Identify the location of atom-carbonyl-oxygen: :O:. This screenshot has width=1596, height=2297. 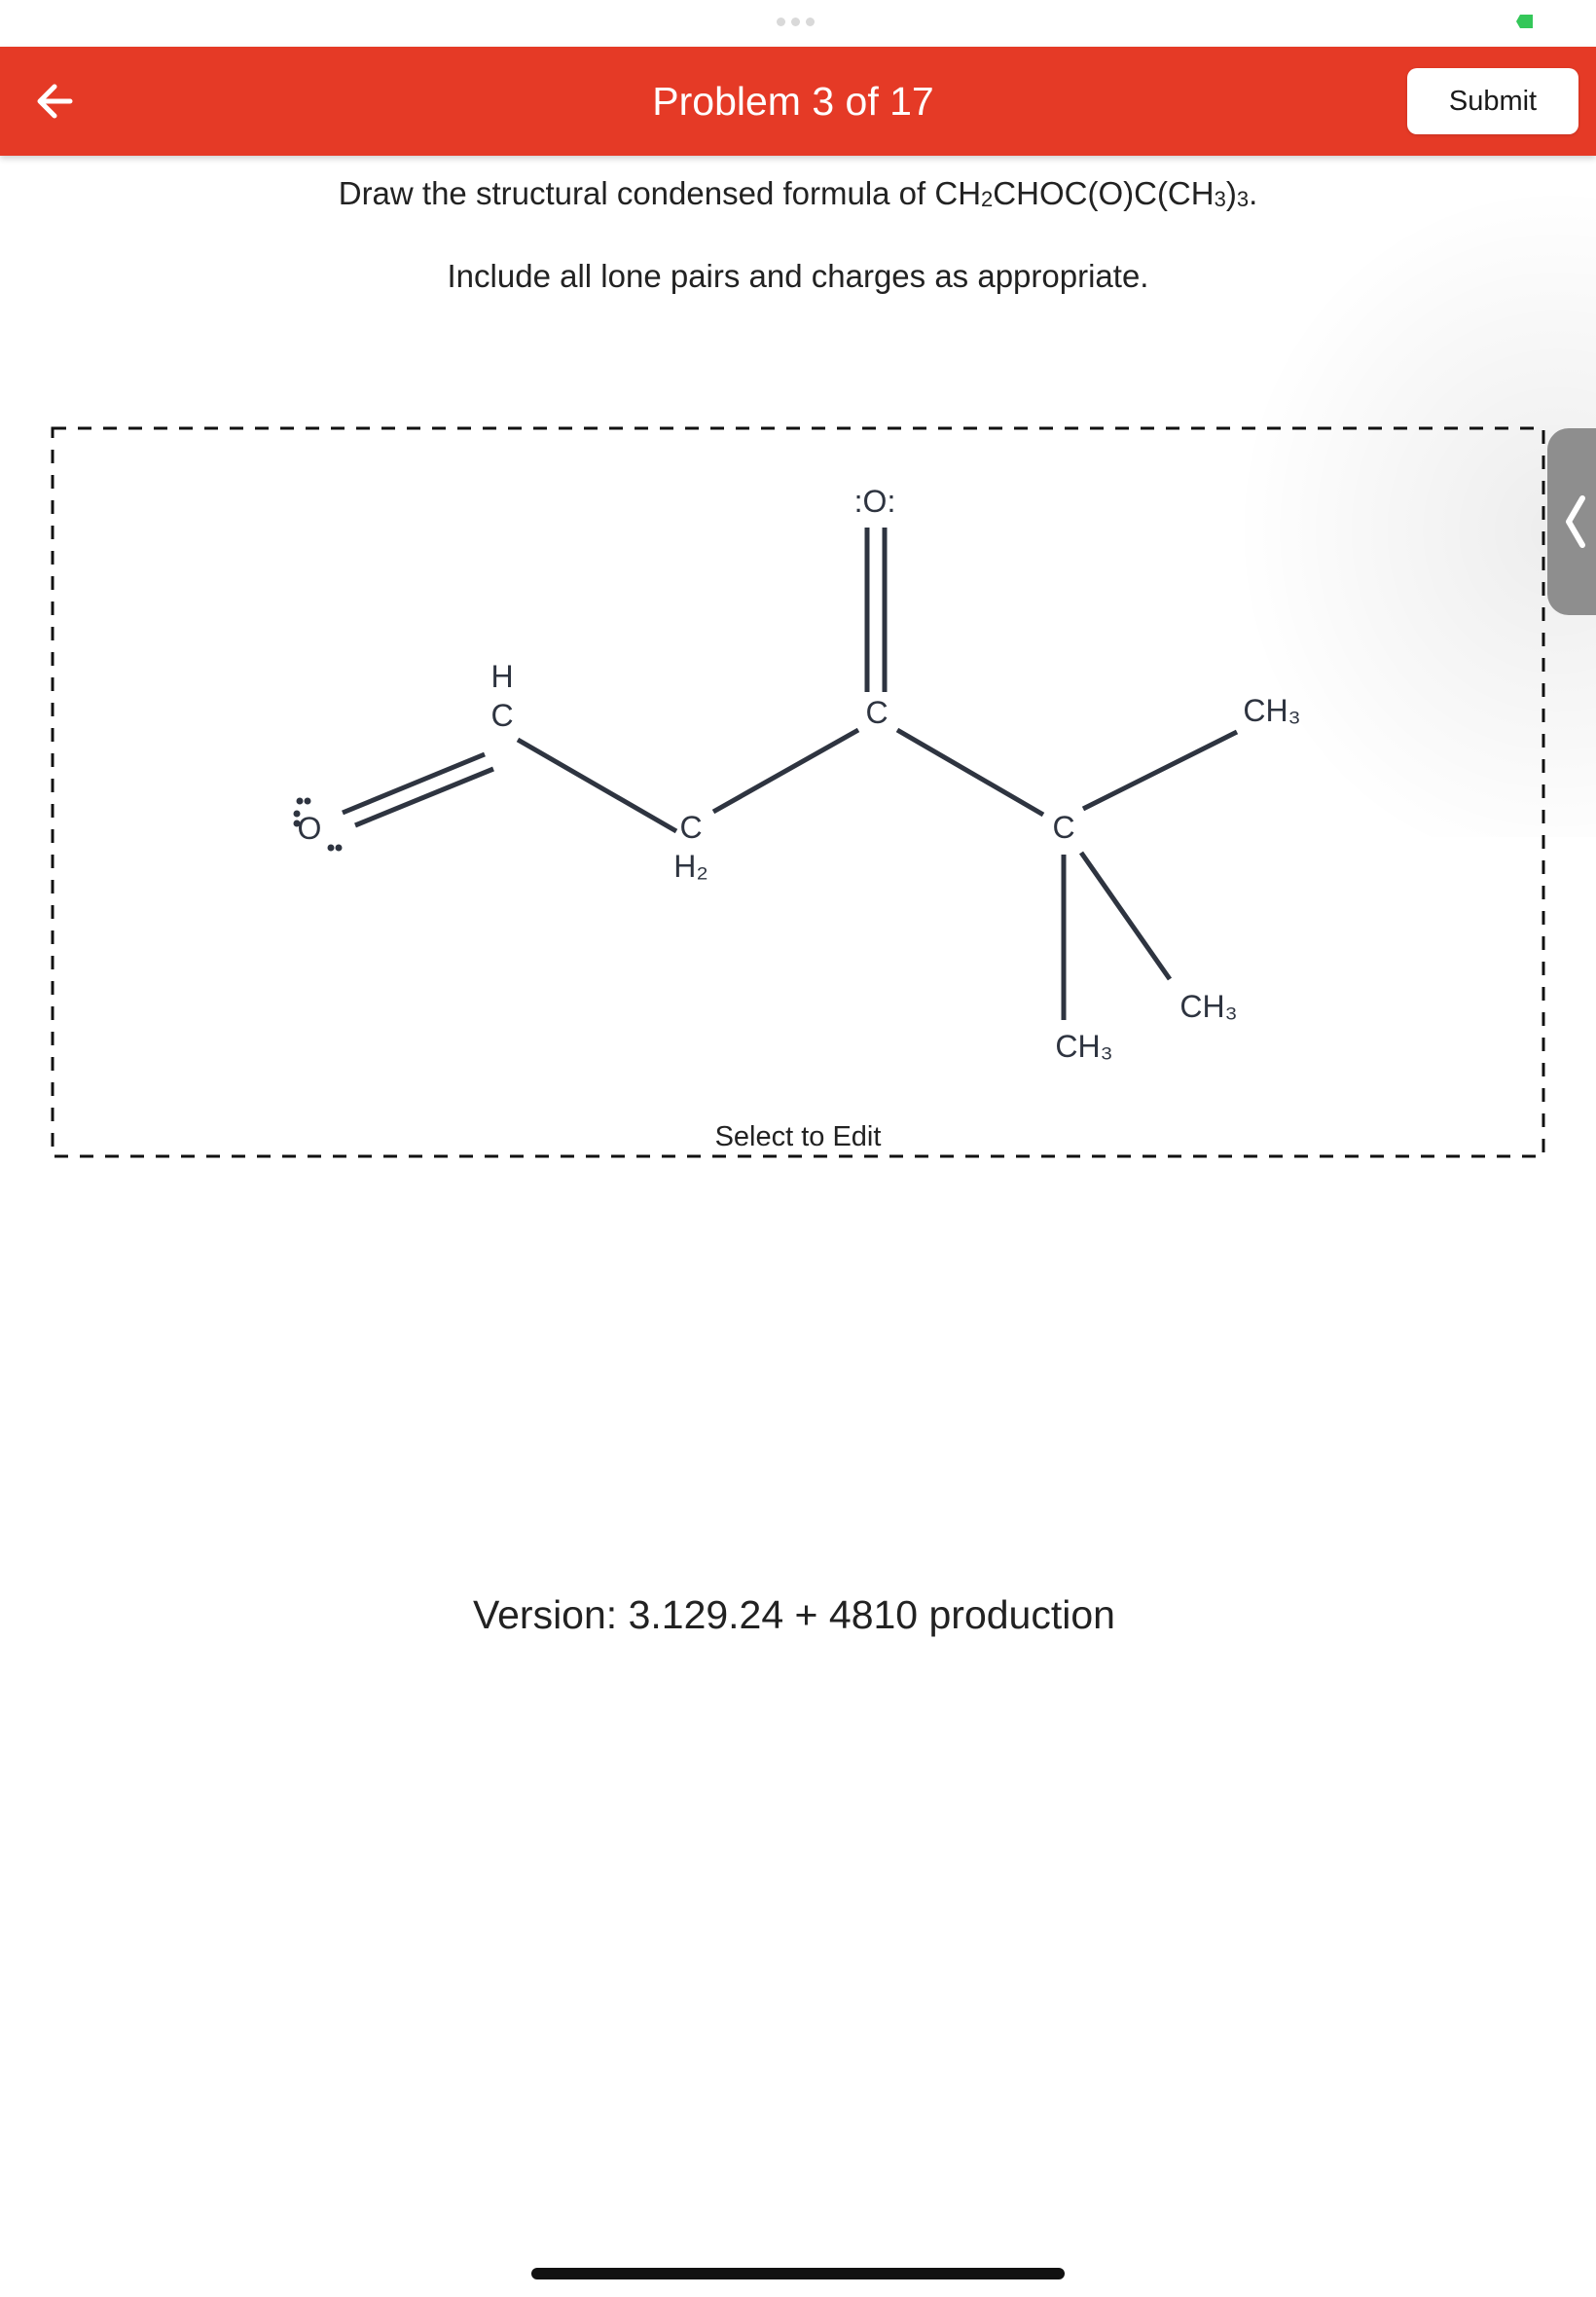
(875, 501).